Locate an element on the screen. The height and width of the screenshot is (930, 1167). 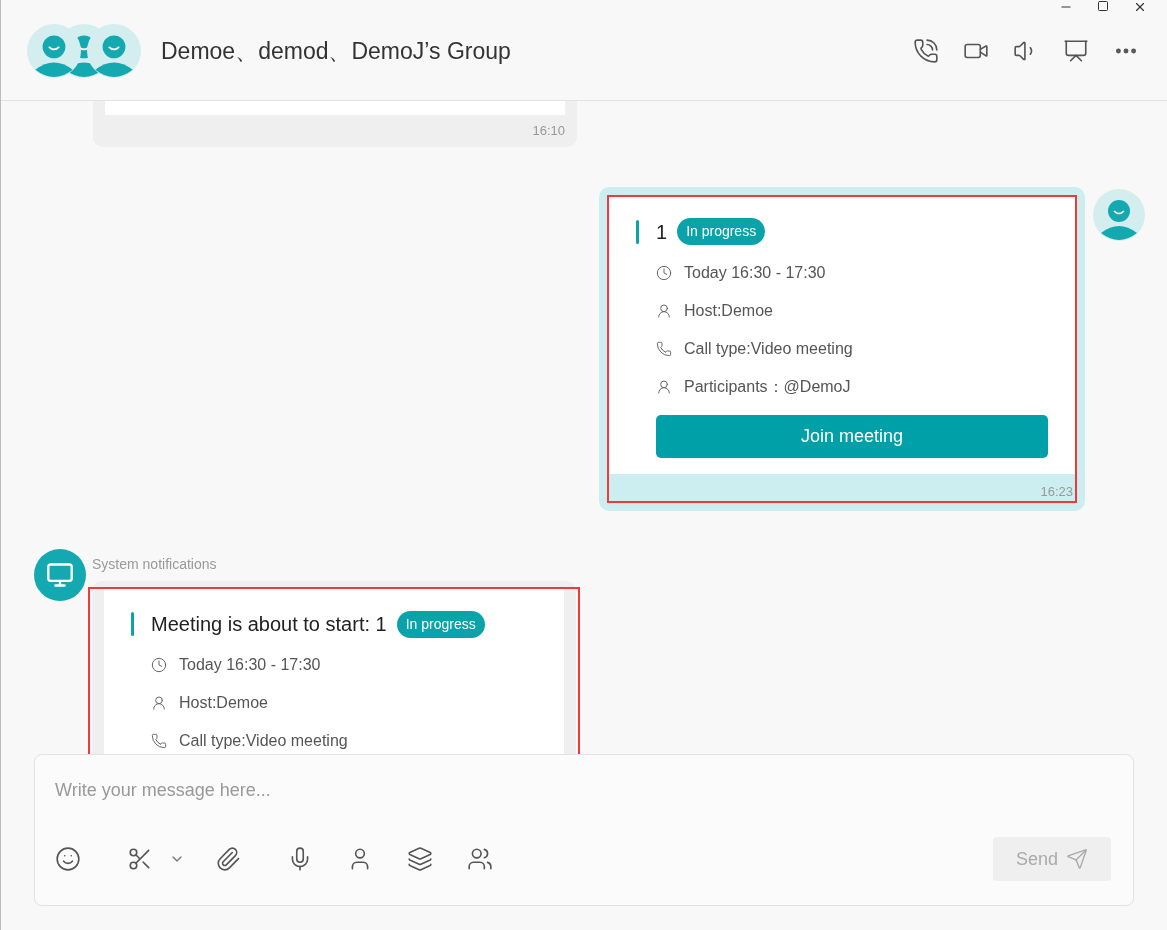
screen-share-icon is located at coordinates (1076, 51).